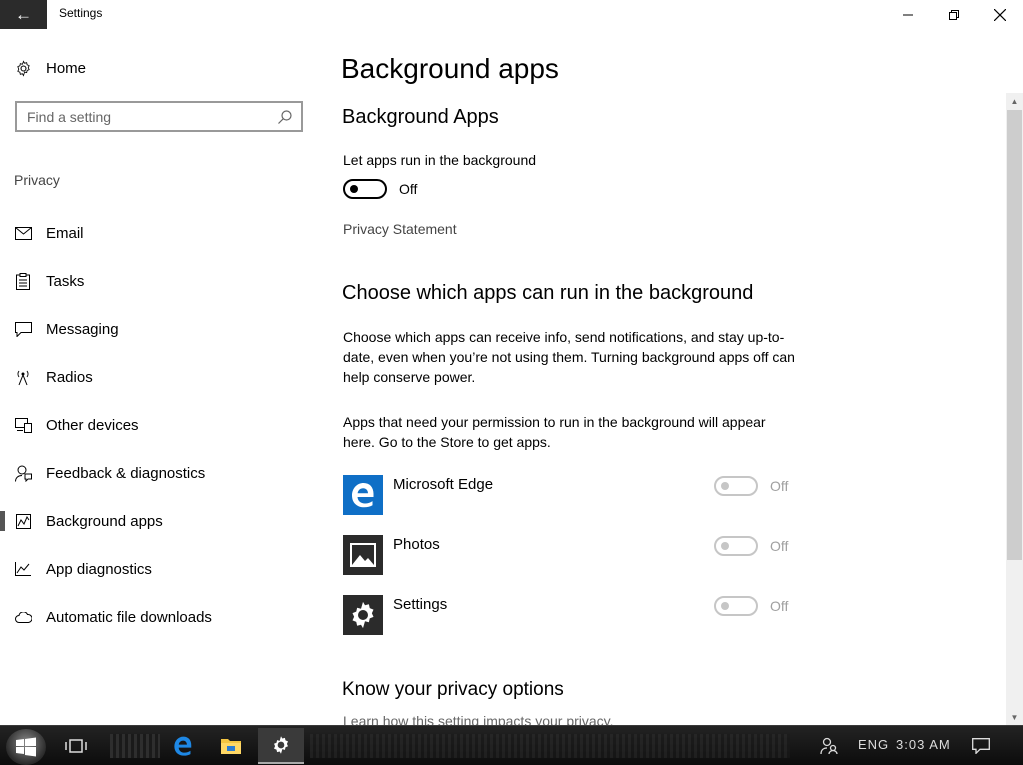  I want to click on restore-button, so click(954, 14).